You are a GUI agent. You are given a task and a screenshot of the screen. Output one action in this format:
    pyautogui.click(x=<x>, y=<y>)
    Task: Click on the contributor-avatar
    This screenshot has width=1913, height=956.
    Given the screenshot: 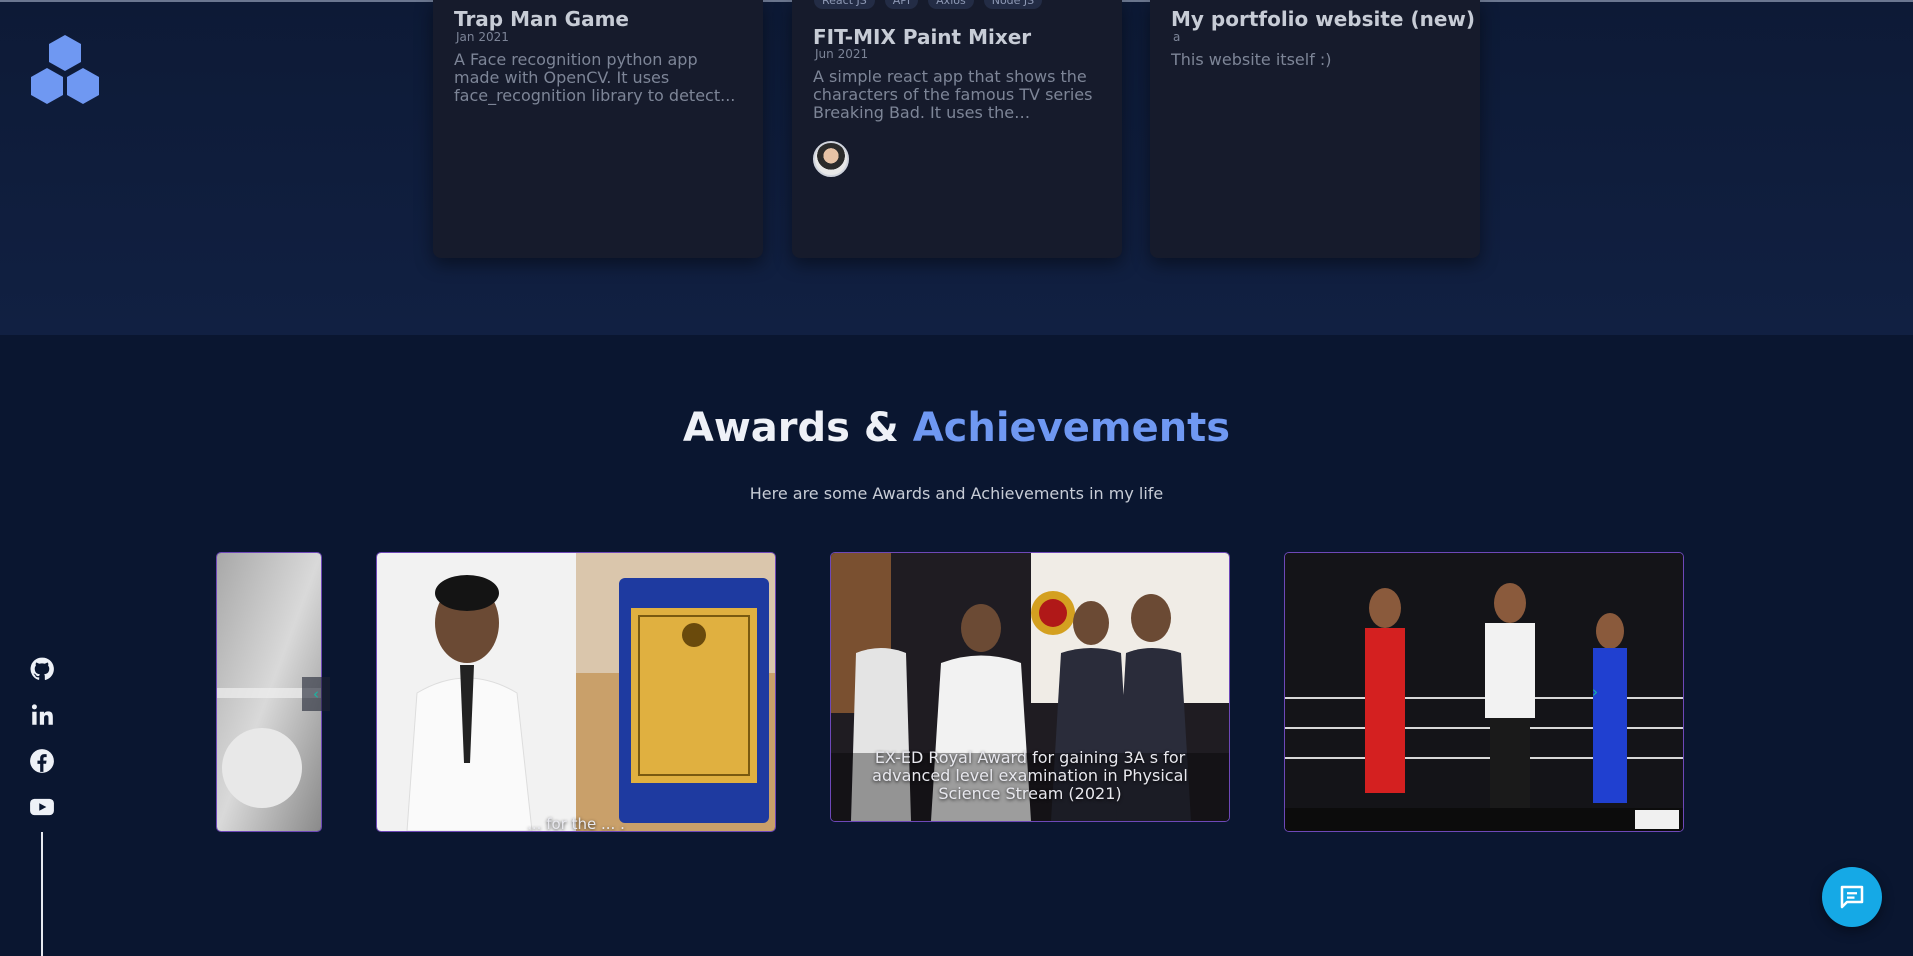 What is the action you would take?
    pyautogui.click(x=831, y=159)
    